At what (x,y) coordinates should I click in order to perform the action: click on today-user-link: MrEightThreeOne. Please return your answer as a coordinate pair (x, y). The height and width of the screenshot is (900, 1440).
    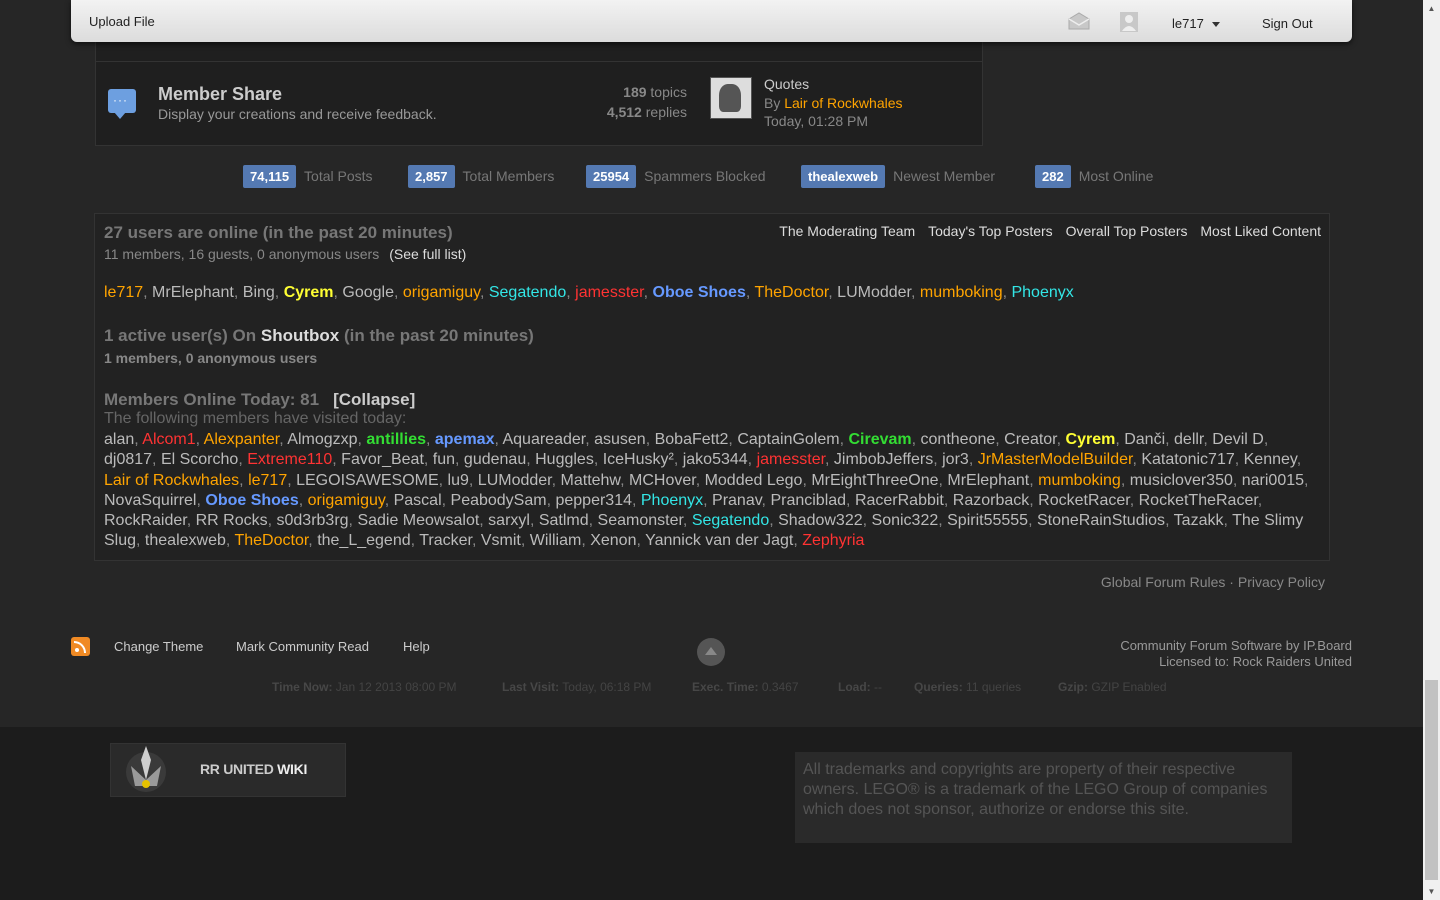
    Looking at the image, I should click on (874, 480).